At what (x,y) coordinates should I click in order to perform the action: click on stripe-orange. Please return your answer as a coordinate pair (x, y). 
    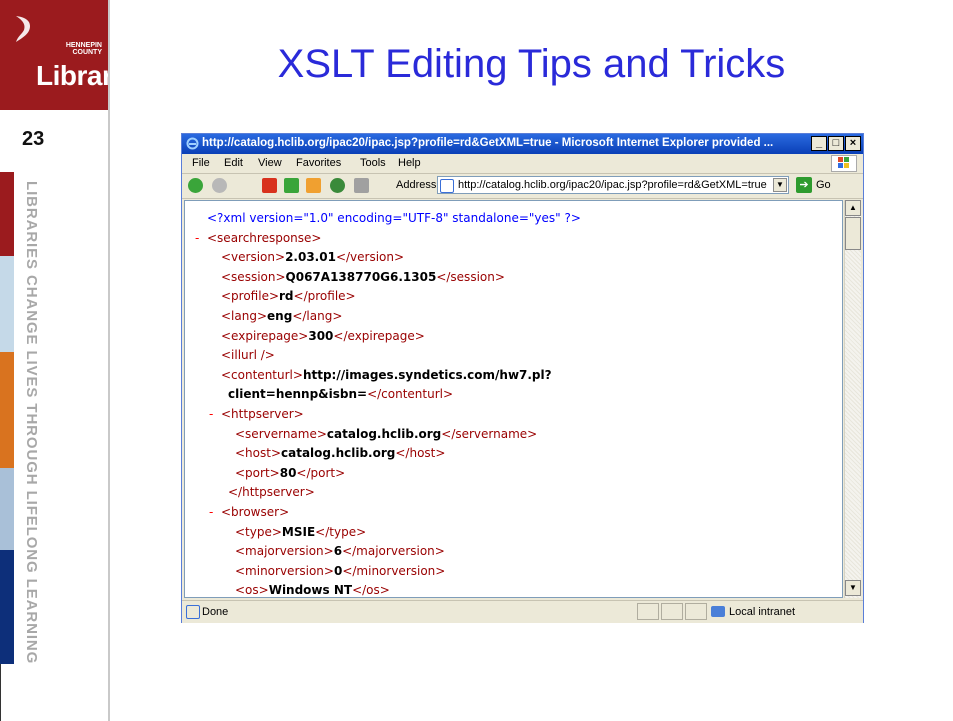
    Looking at the image, I should click on (7, 410).